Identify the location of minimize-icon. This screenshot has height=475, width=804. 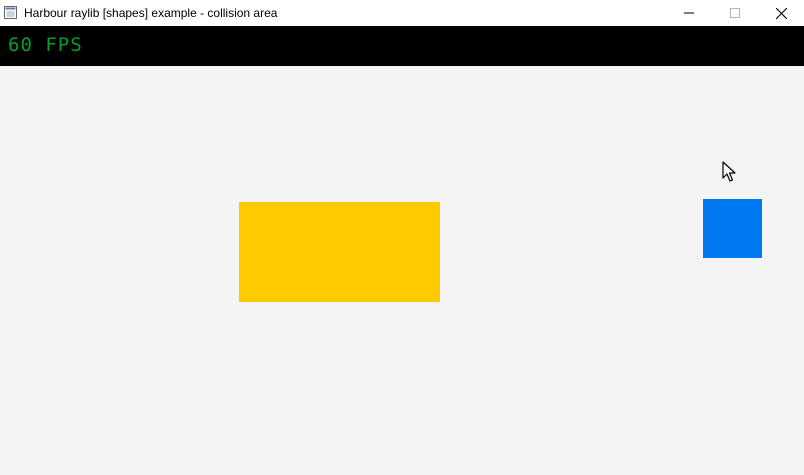
(689, 13).